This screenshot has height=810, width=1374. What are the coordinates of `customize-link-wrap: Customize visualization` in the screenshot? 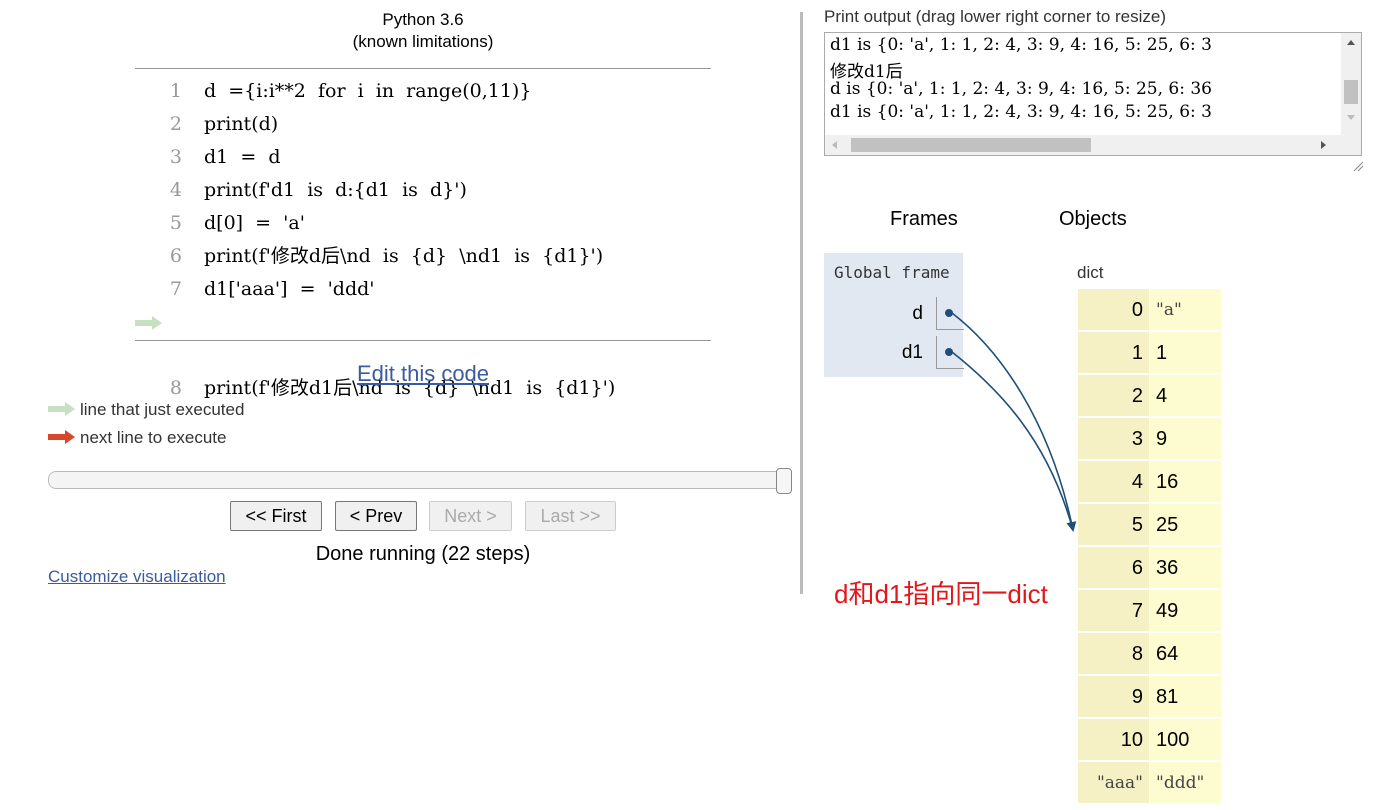 It's located at (137, 577).